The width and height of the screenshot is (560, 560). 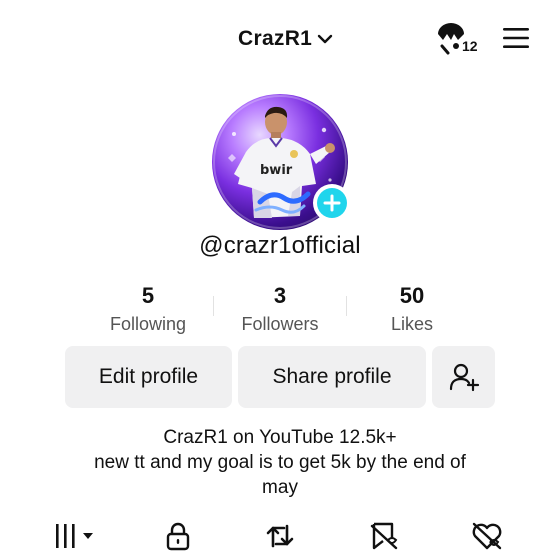 What do you see at coordinates (275, 38) in the screenshot?
I see `account-name: CrazR1` at bounding box center [275, 38].